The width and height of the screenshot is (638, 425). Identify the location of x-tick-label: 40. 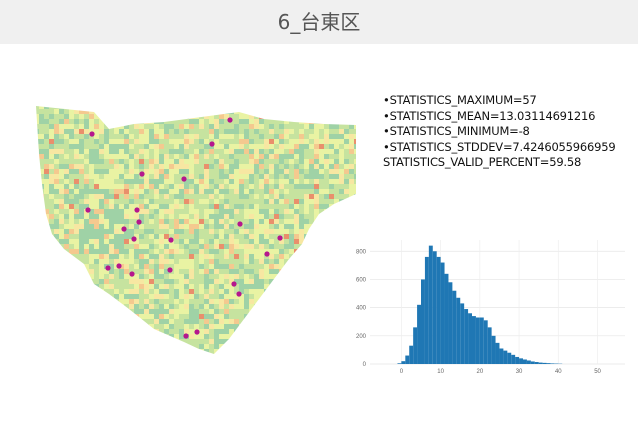
(558, 372).